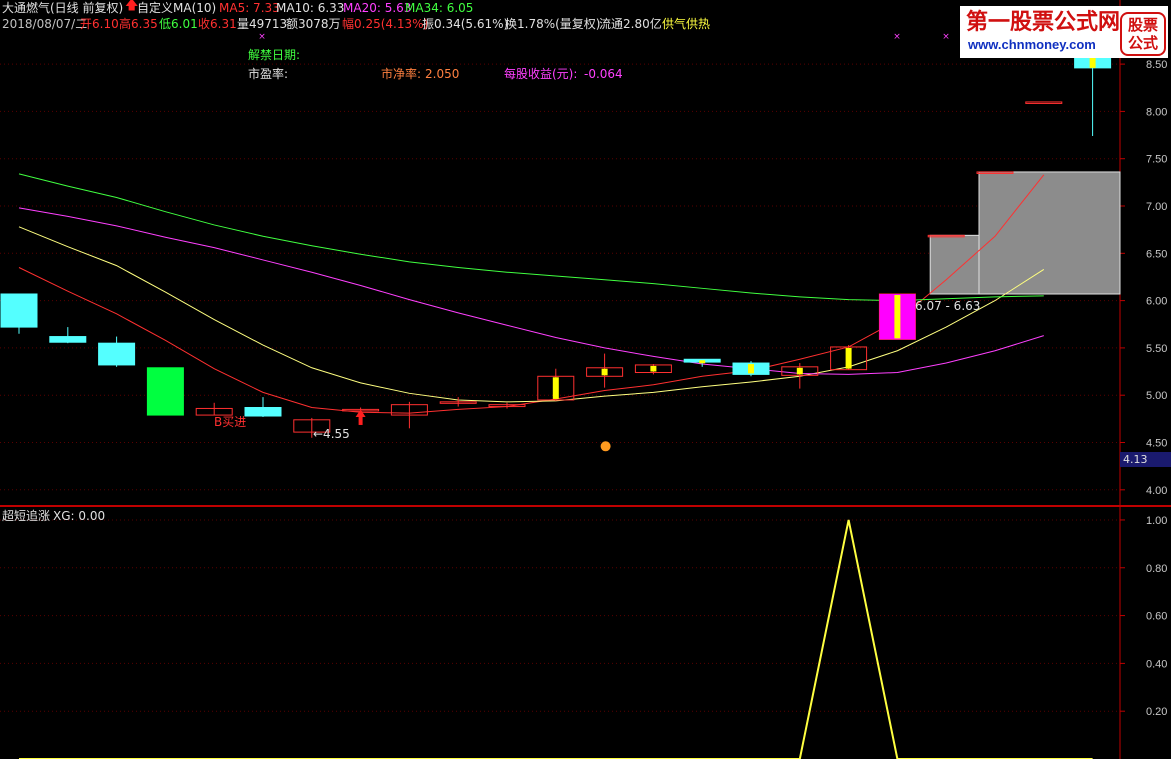 The height and width of the screenshot is (759, 1171). What do you see at coordinates (603, 74) in the screenshot?
I see `eps-value: -0.064` at bounding box center [603, 74].